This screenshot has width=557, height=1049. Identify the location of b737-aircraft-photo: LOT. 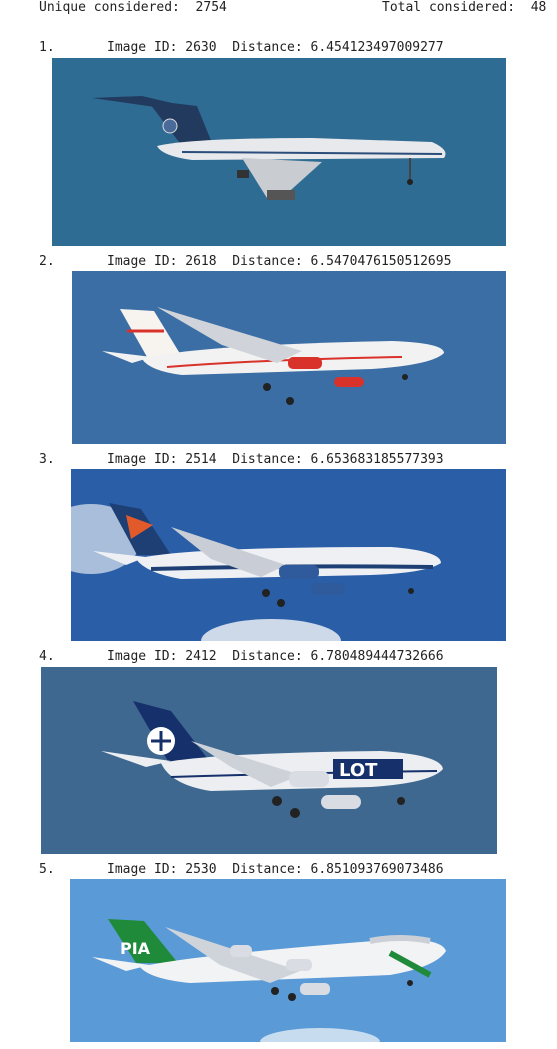
(269, 760).